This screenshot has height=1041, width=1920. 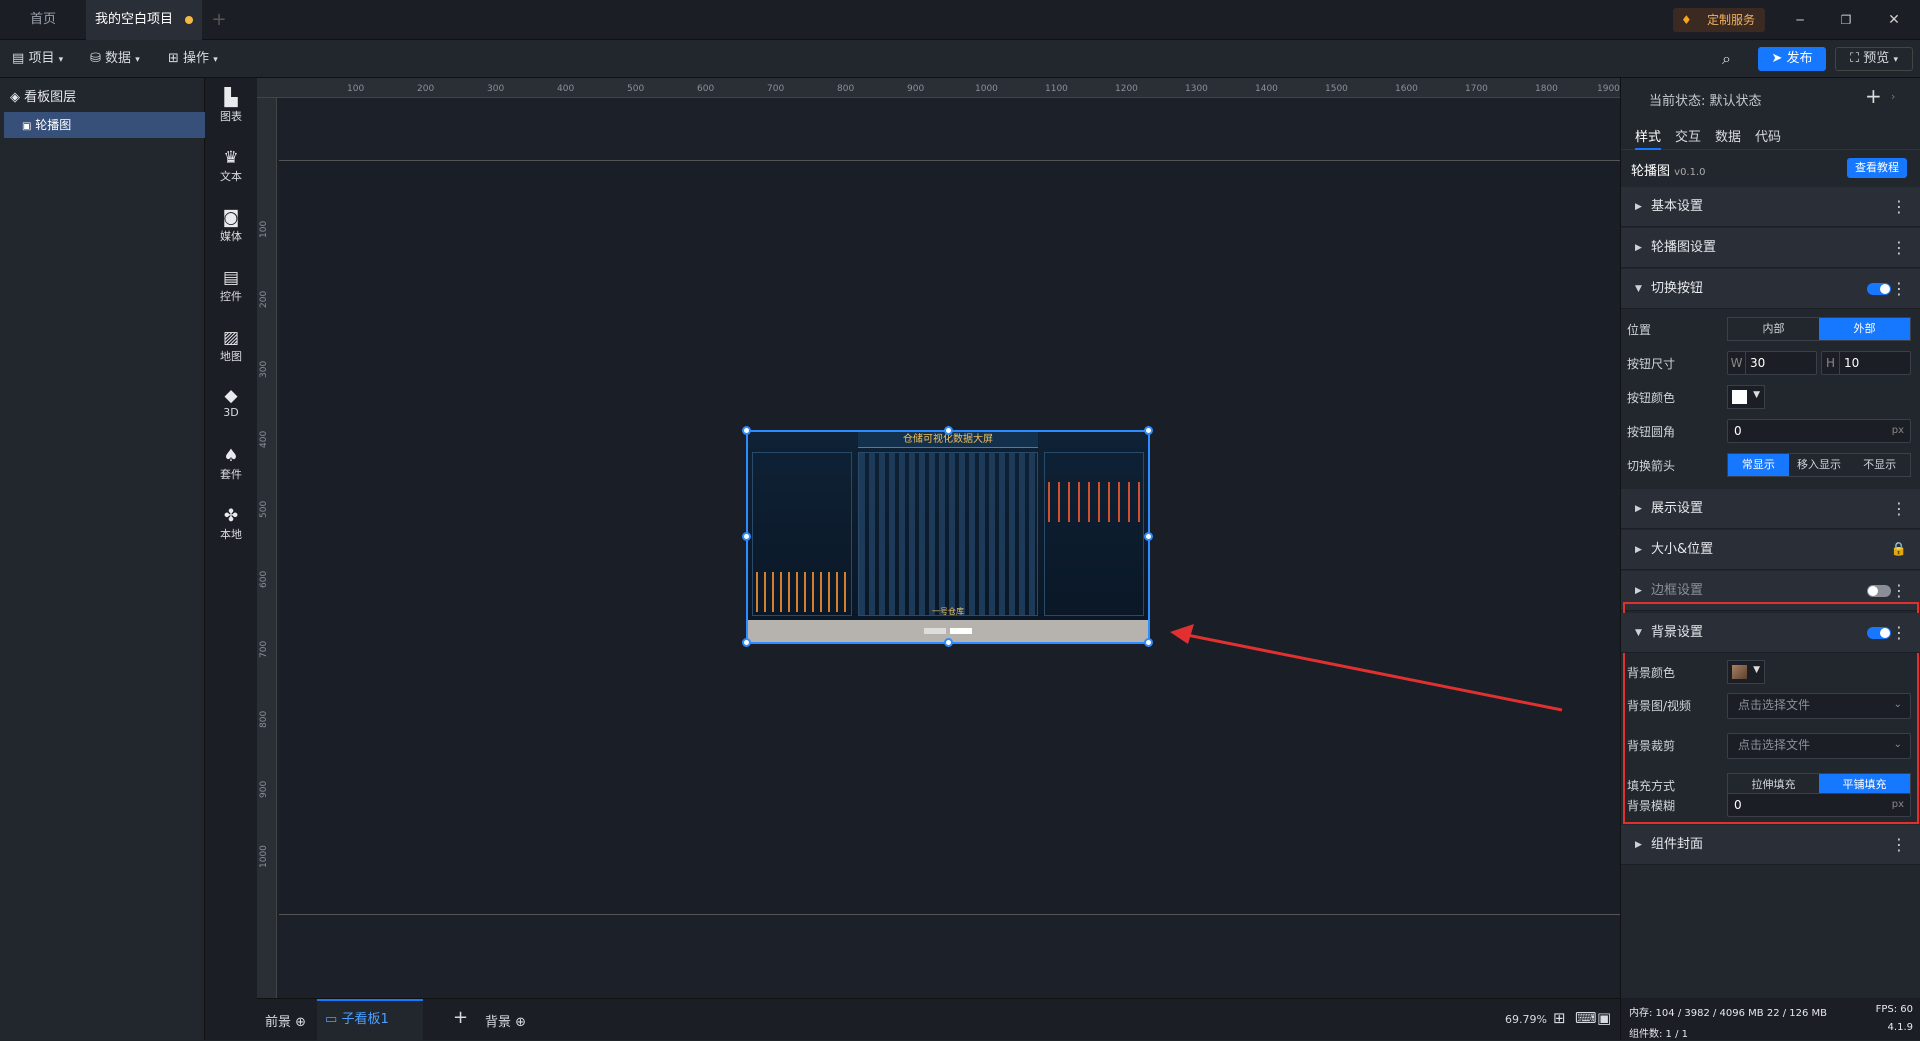 What do you see at coordinates (331, 1019) in the screenshot?
I see `monitor-icon: ▭` at bounding box center [331, 1019].